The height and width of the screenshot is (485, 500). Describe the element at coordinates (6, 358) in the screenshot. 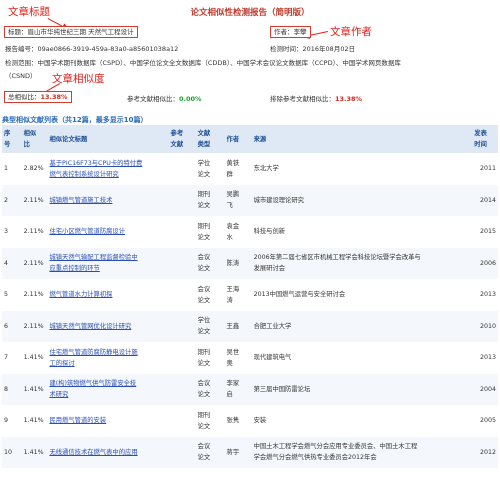

I see `row-number: 7` at that location.